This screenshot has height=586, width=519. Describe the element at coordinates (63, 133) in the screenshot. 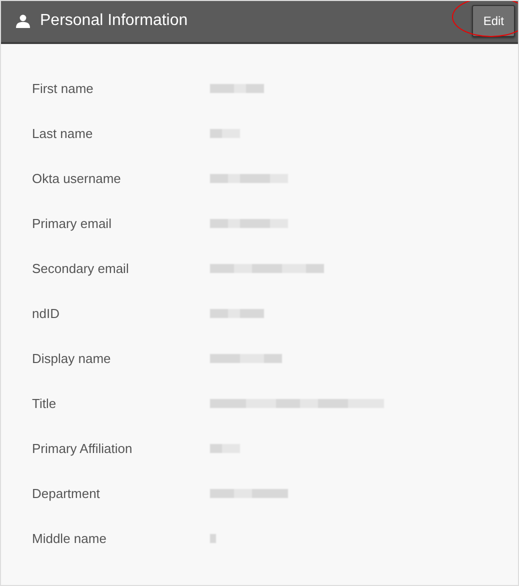

I see `field-label: Last name` at that location.